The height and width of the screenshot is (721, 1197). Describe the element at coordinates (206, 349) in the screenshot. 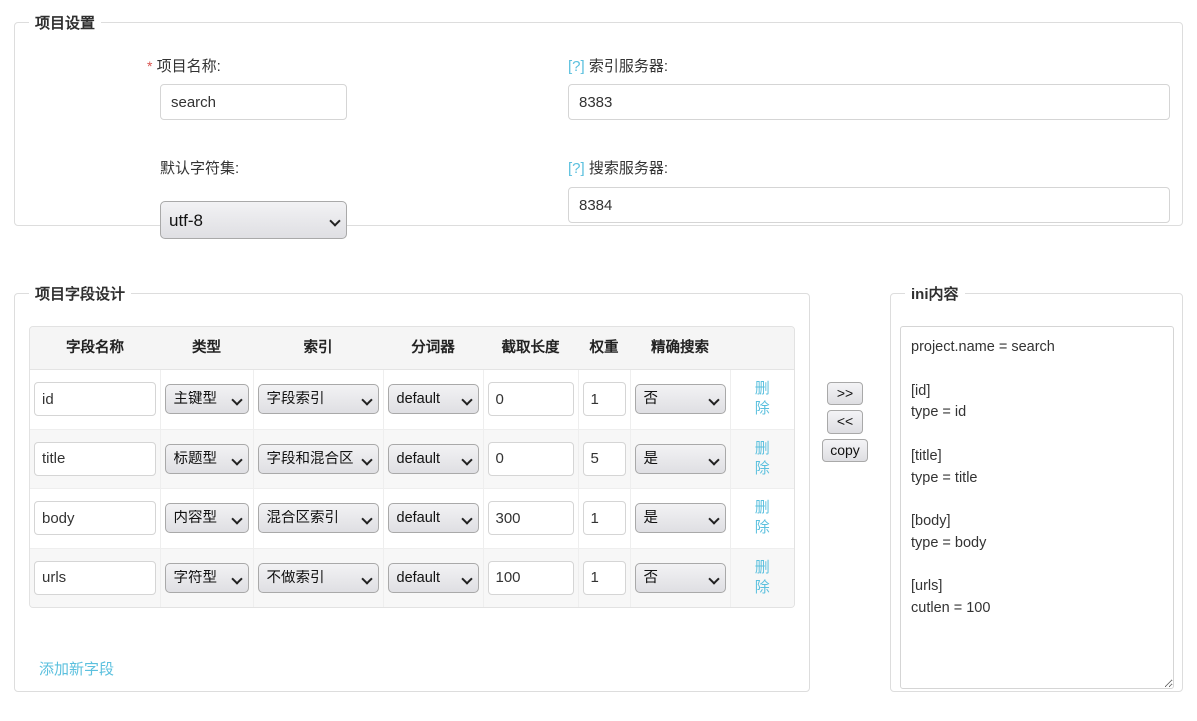

I see `col-header-type: 类型` at that location.